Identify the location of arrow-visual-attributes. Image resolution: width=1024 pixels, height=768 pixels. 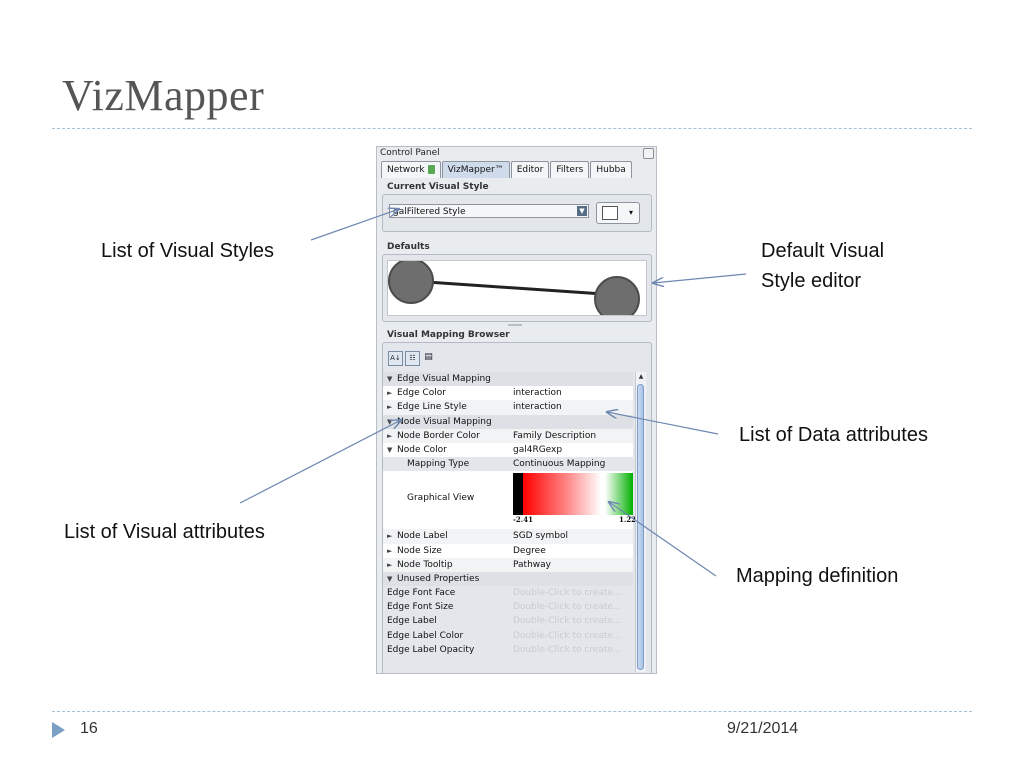
(320, 462).